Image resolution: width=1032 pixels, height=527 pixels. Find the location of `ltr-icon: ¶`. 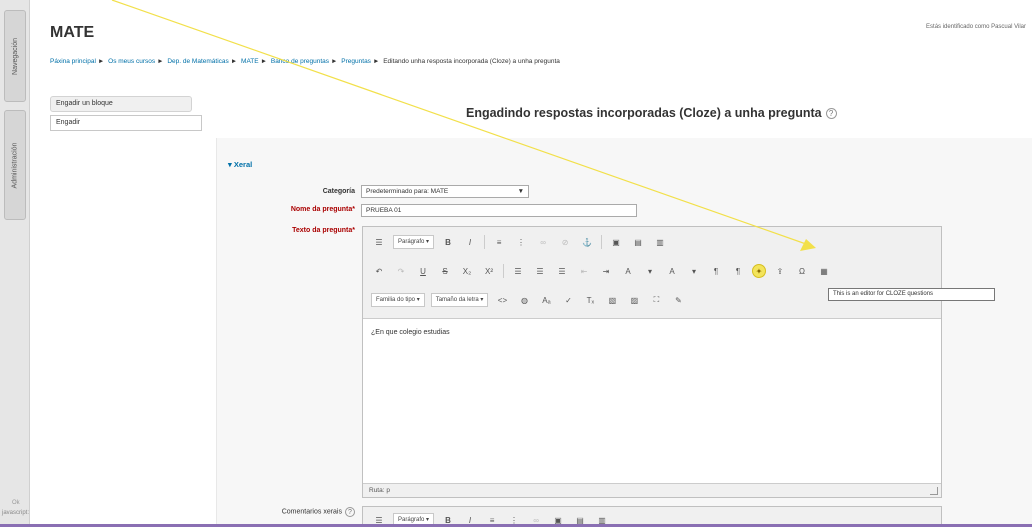

ltr-icon: ¶ is located at coordinates (716, 271).